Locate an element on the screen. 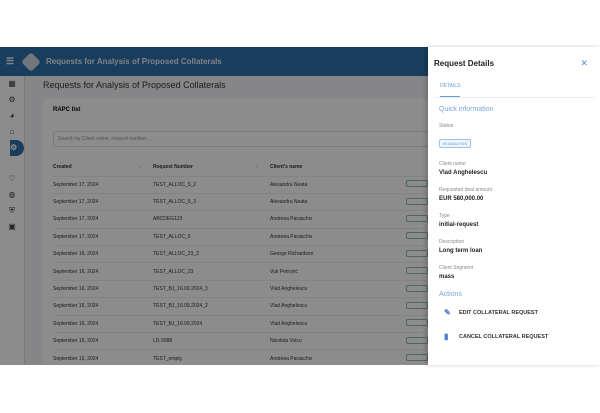 The image size is (600, 413). status-label: Status is located at coordinates (446, 126).